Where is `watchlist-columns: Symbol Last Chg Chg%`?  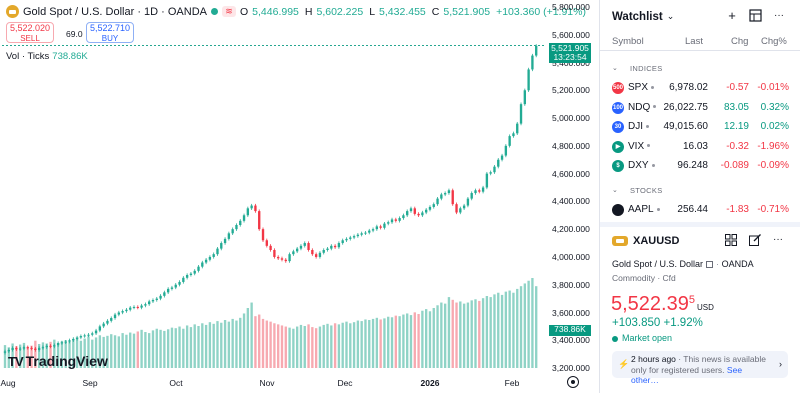 watchlist-columns: Symbol Last Chg Chg% is located at coordinates (700, 42).